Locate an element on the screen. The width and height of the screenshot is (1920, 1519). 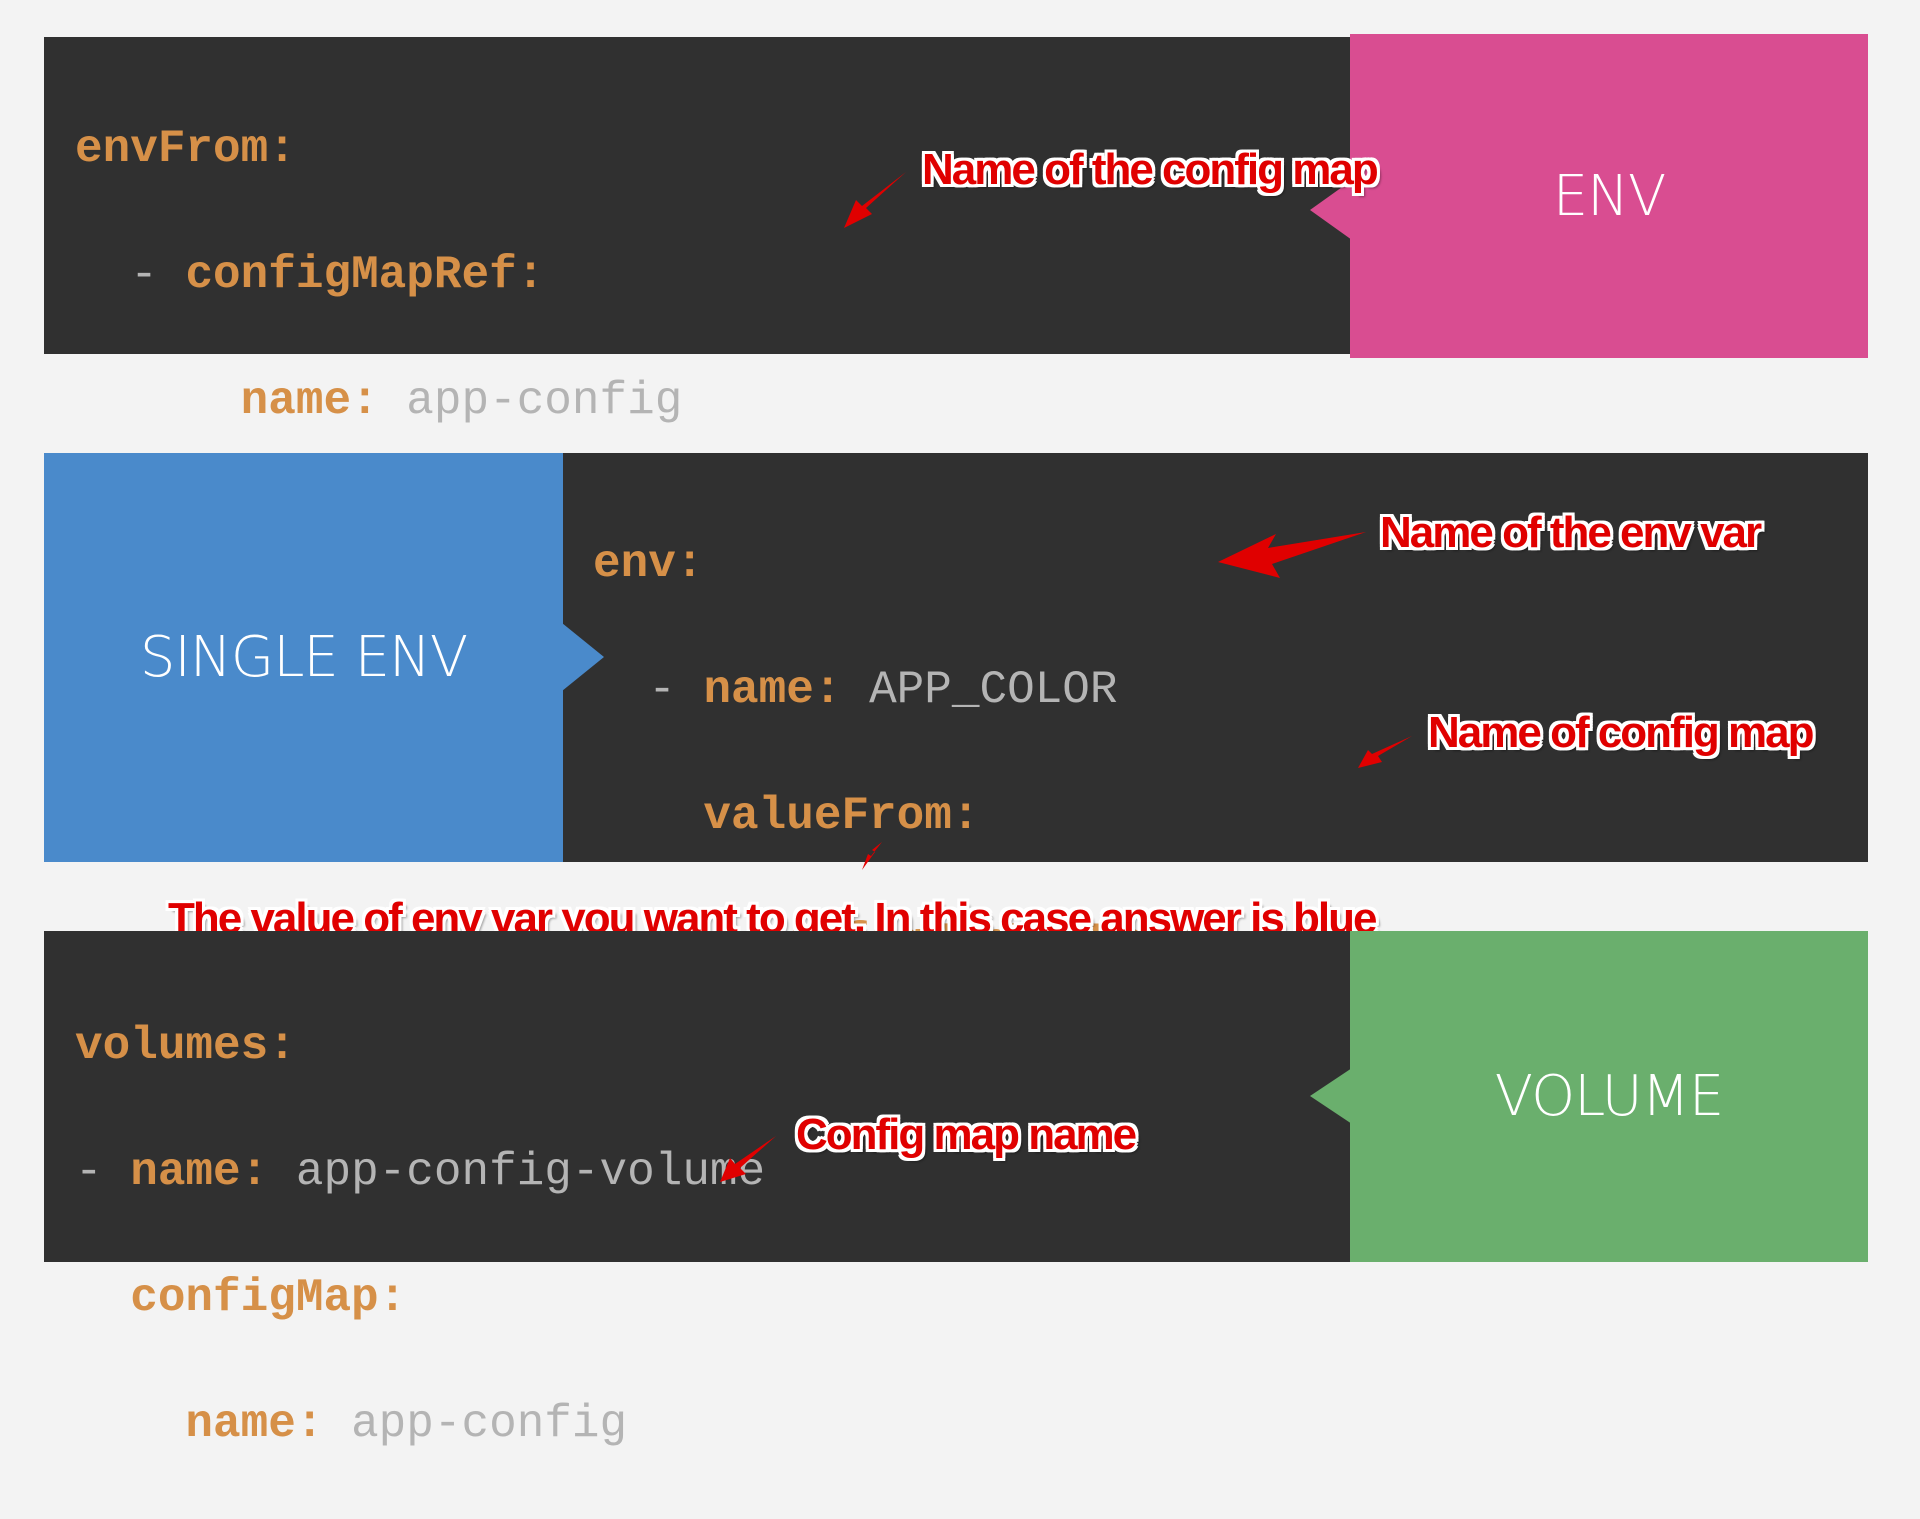
yaml-key: configMap: is located at coordinates (268, 1298).